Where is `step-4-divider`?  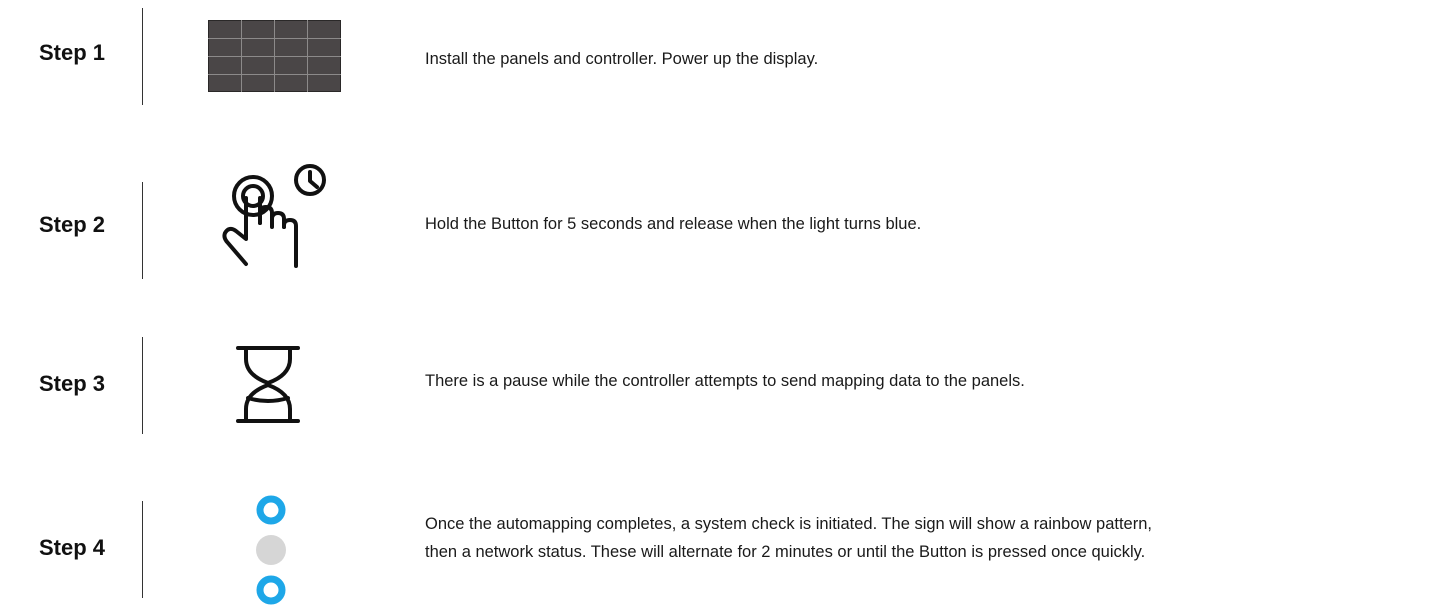
step-4-divider is located at coordinates (142, 549).